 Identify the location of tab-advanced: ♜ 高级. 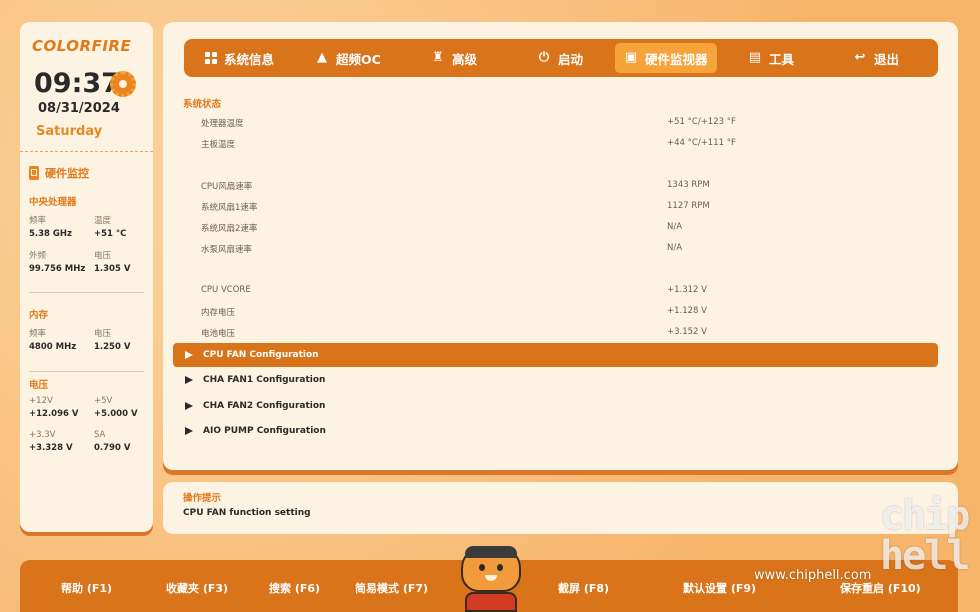
(454, 58).